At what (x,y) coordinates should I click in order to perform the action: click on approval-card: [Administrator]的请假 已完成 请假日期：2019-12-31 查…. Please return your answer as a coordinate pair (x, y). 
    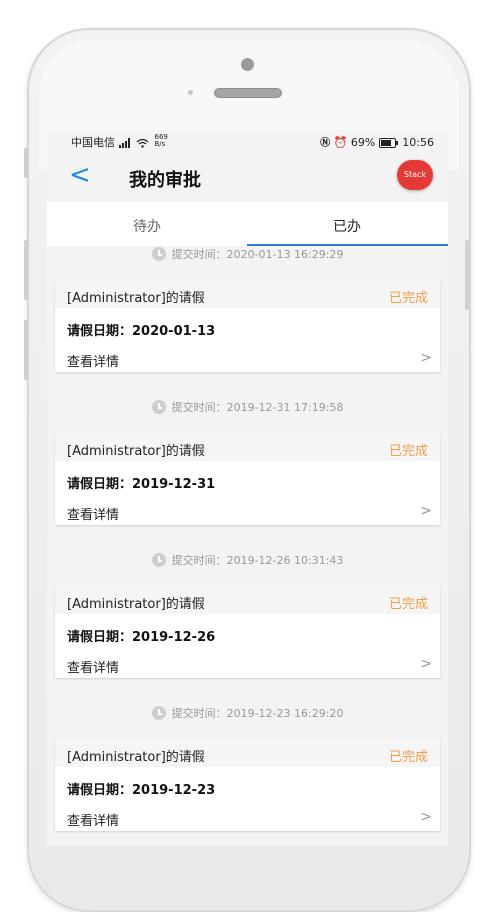
    Looking at the image, I should click on (247, 479).